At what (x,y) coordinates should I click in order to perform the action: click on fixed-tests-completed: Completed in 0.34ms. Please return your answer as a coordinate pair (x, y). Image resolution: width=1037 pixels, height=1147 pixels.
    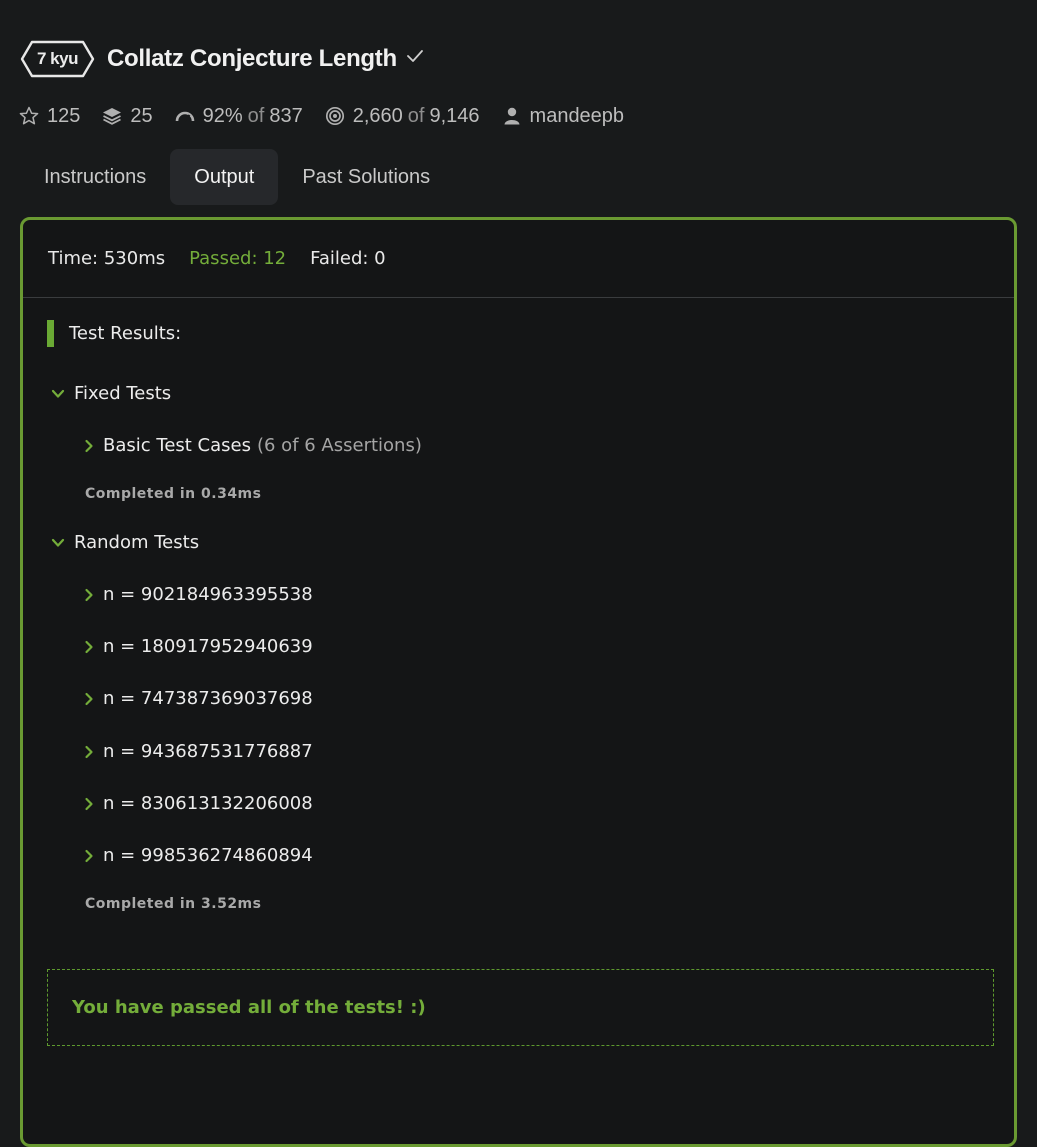
    Looking at the image, I should click on (173, 494).